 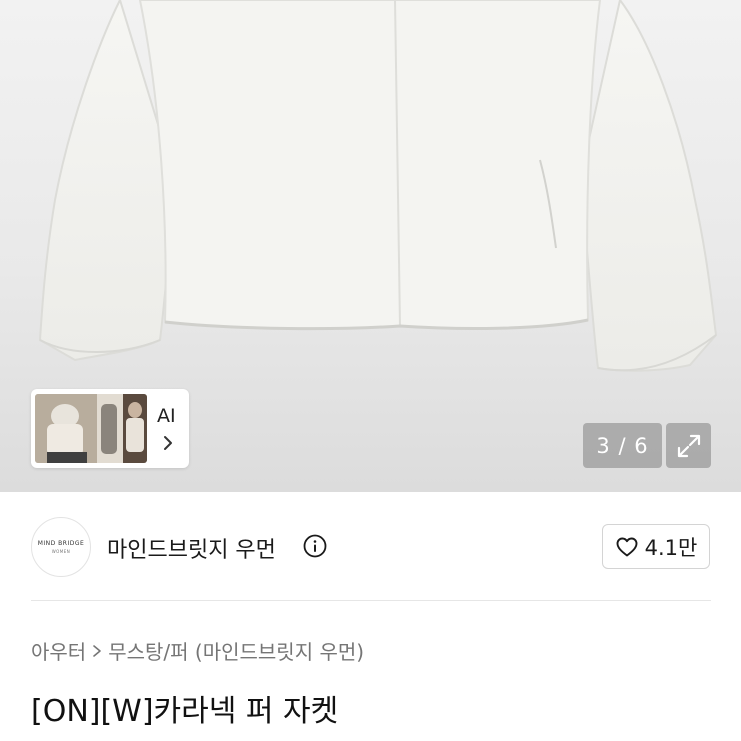 I want to click on like-button: 4.1만, so click(x=656, y=546).